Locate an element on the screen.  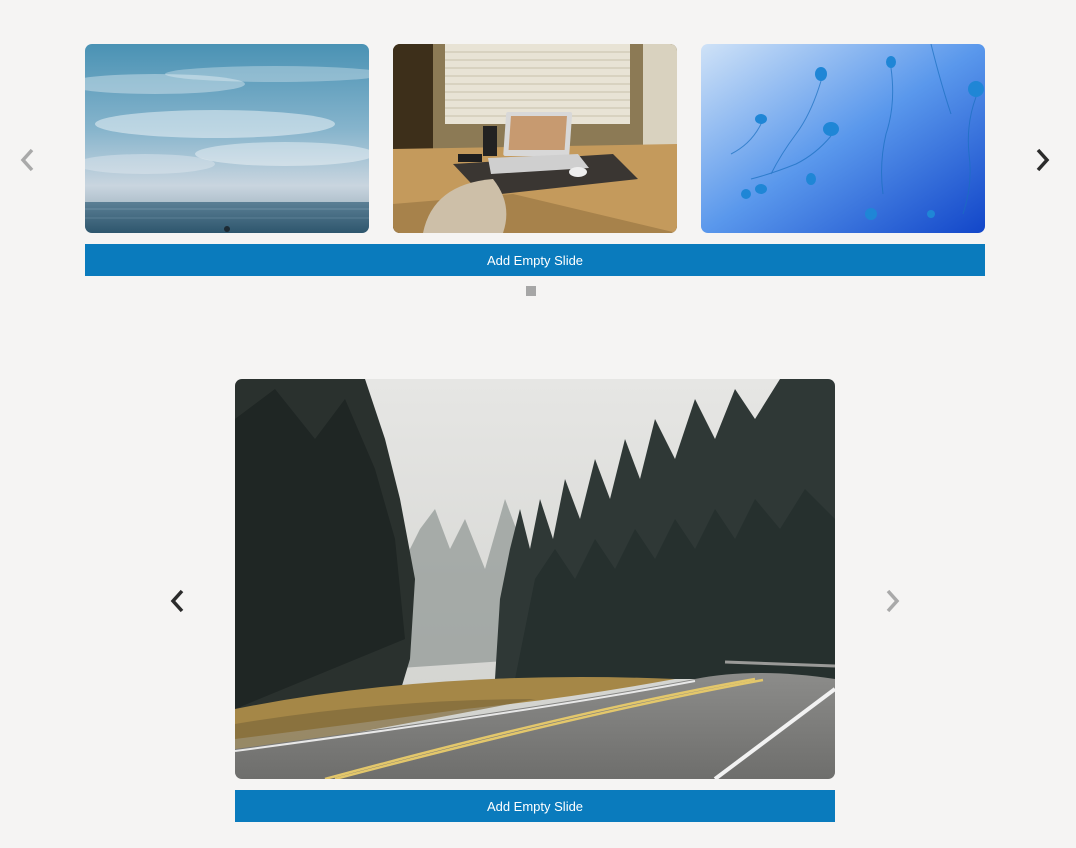
pagination-dot is located at coordinates (531, 291).